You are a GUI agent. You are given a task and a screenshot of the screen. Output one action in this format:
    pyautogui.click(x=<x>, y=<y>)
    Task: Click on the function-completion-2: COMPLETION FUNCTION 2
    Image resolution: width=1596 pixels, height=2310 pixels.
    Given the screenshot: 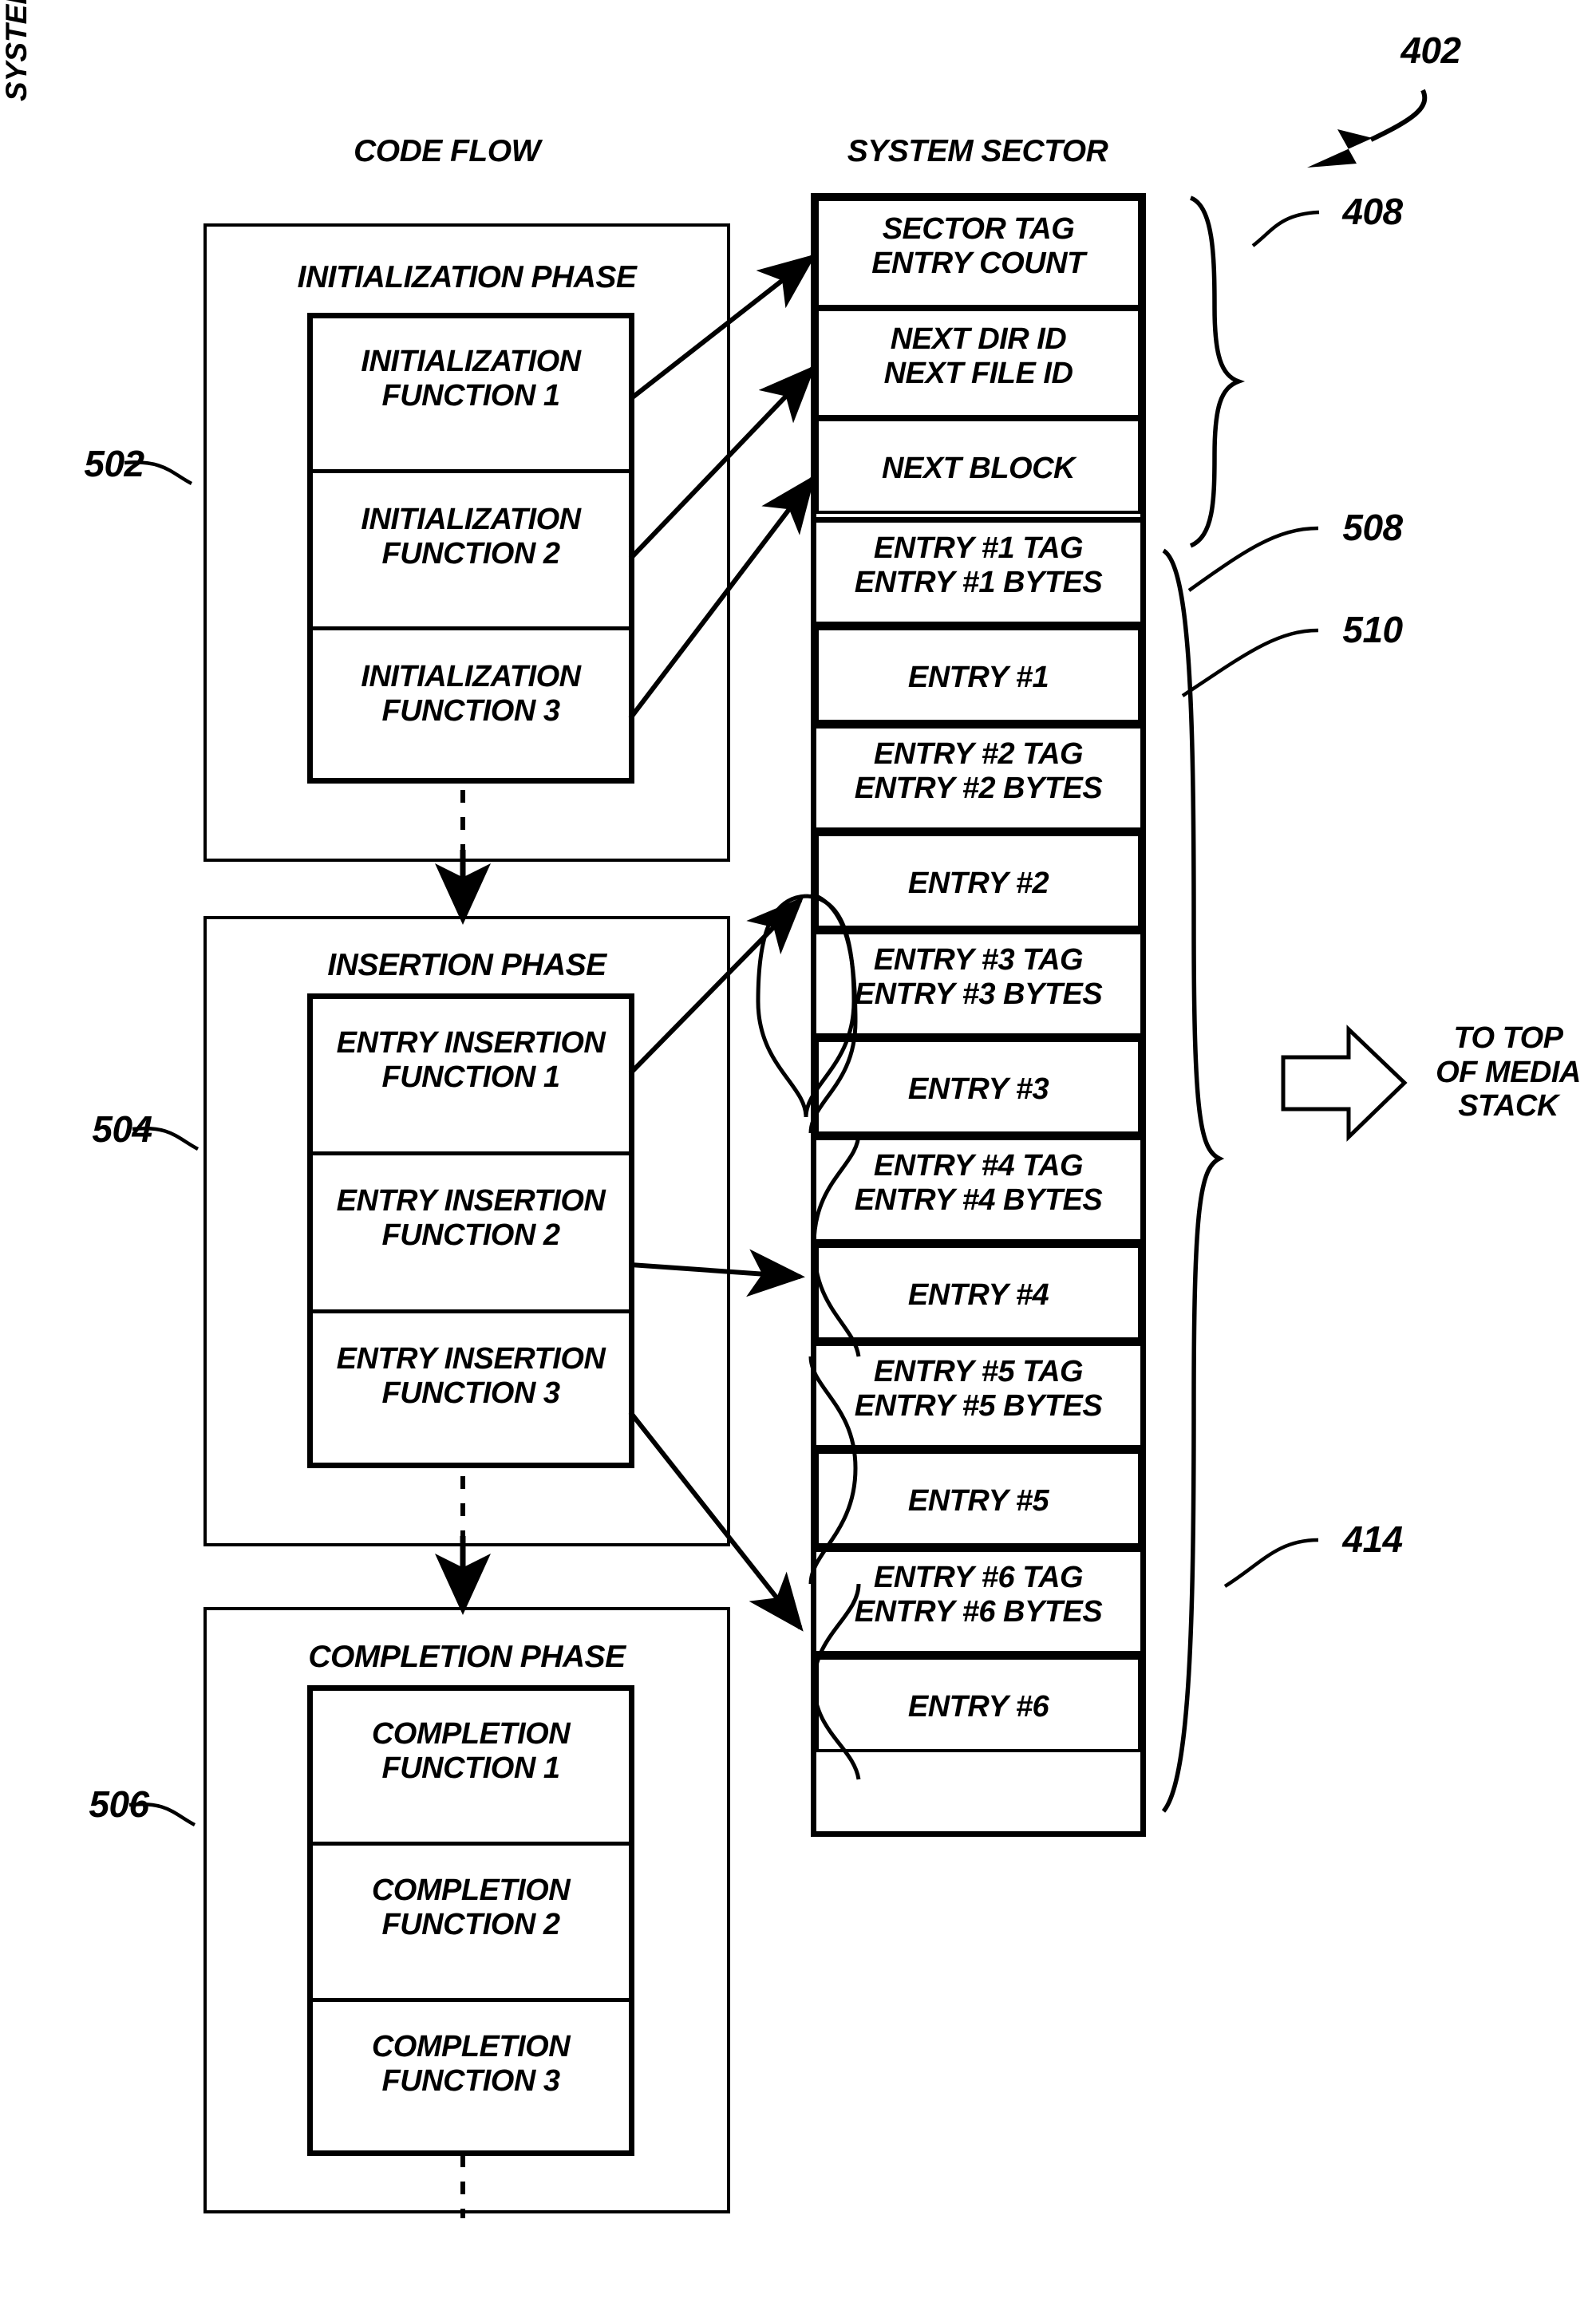 What is the action you would take?
    pyautogui.click(x=471, y=1907)
    